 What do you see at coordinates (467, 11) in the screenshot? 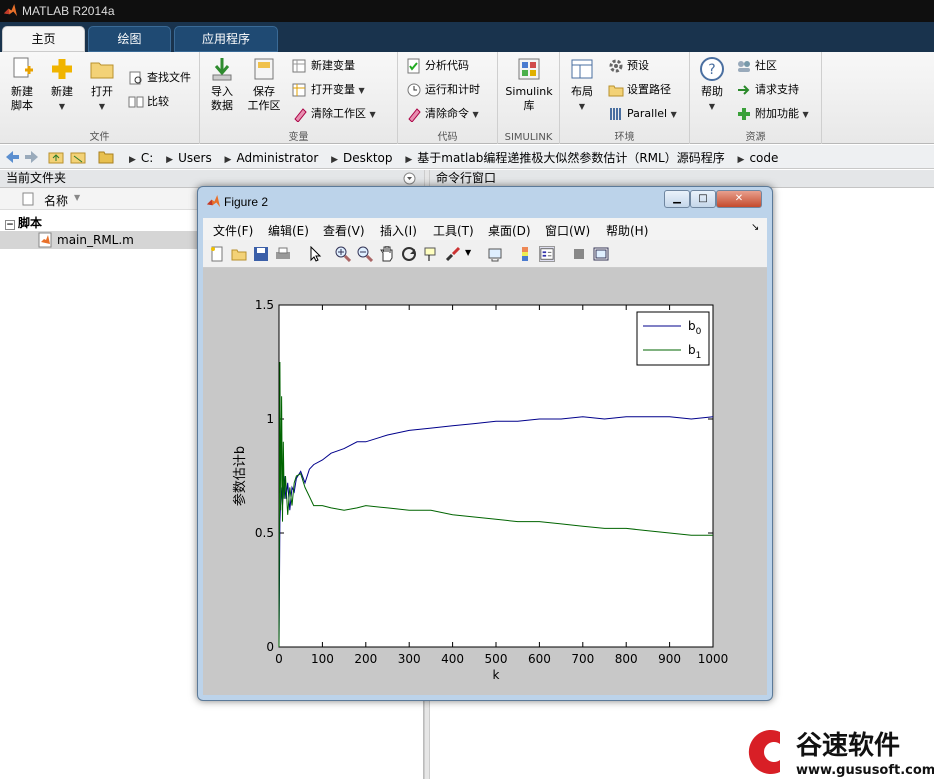
I see `app-titlebar: MATLAB R2014a` at bounding box center [467, 11].